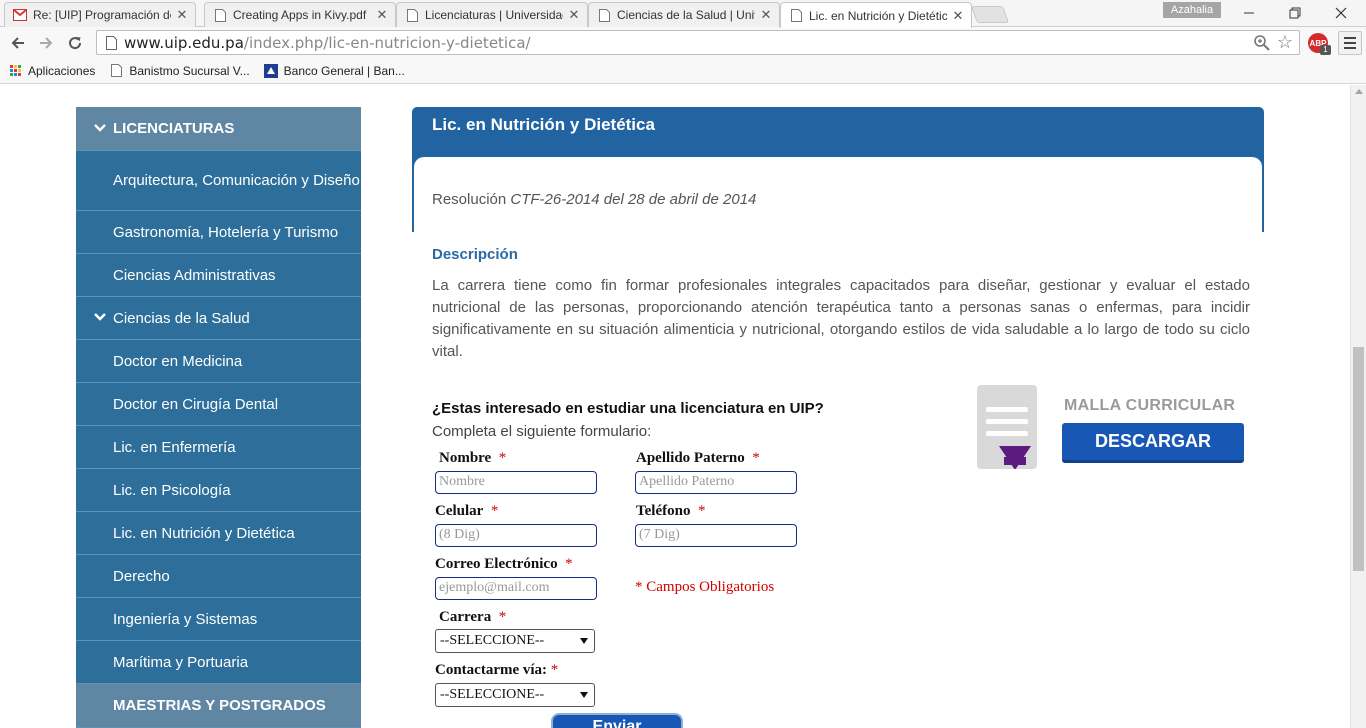 The width and height of the screenshot is (1366, 728). What do you see at coordinates (46, 43) in the screenshot?
I see `forward-arrow-icon` at bounding box center [46, 43].